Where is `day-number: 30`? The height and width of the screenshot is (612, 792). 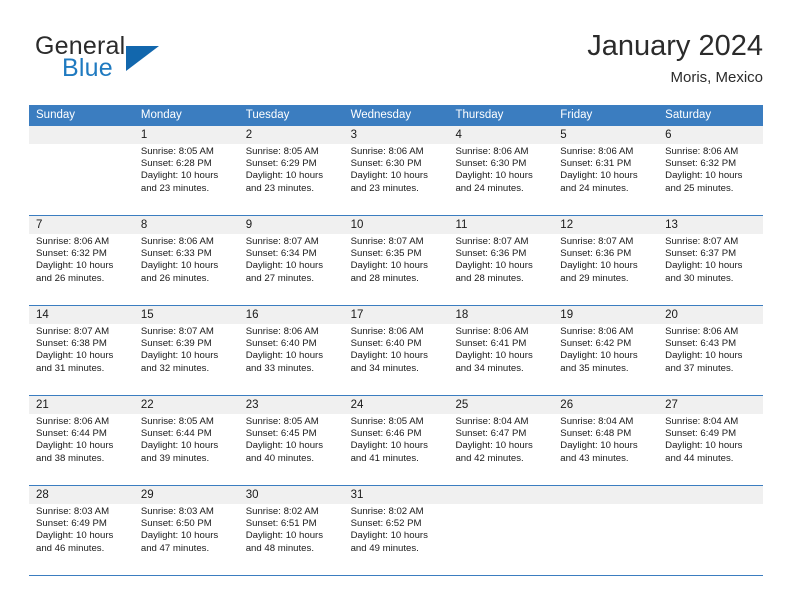 day-number: 30 is located at coordinates (291, 495).